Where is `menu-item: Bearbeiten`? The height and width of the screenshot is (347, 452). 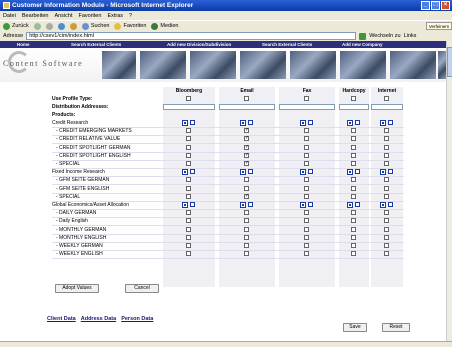
menu-item: Bearbeiten is located at coordinates (35, 16).